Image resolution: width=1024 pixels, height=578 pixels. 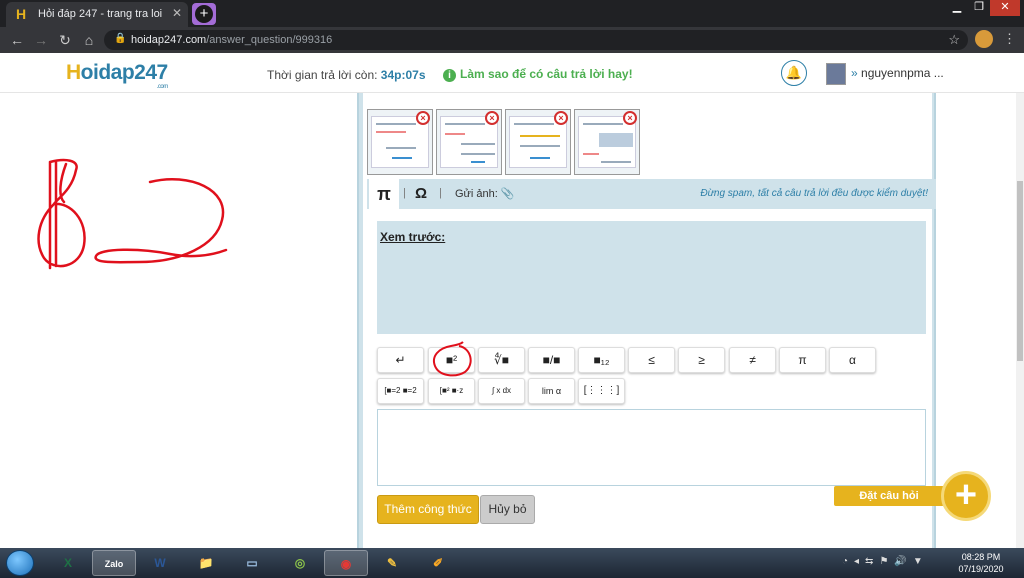 What do you see at coordinates (428, 509) in the screenshot?
I see `add-formula-button: Thêm công thức` at bounding box center [428, 509].